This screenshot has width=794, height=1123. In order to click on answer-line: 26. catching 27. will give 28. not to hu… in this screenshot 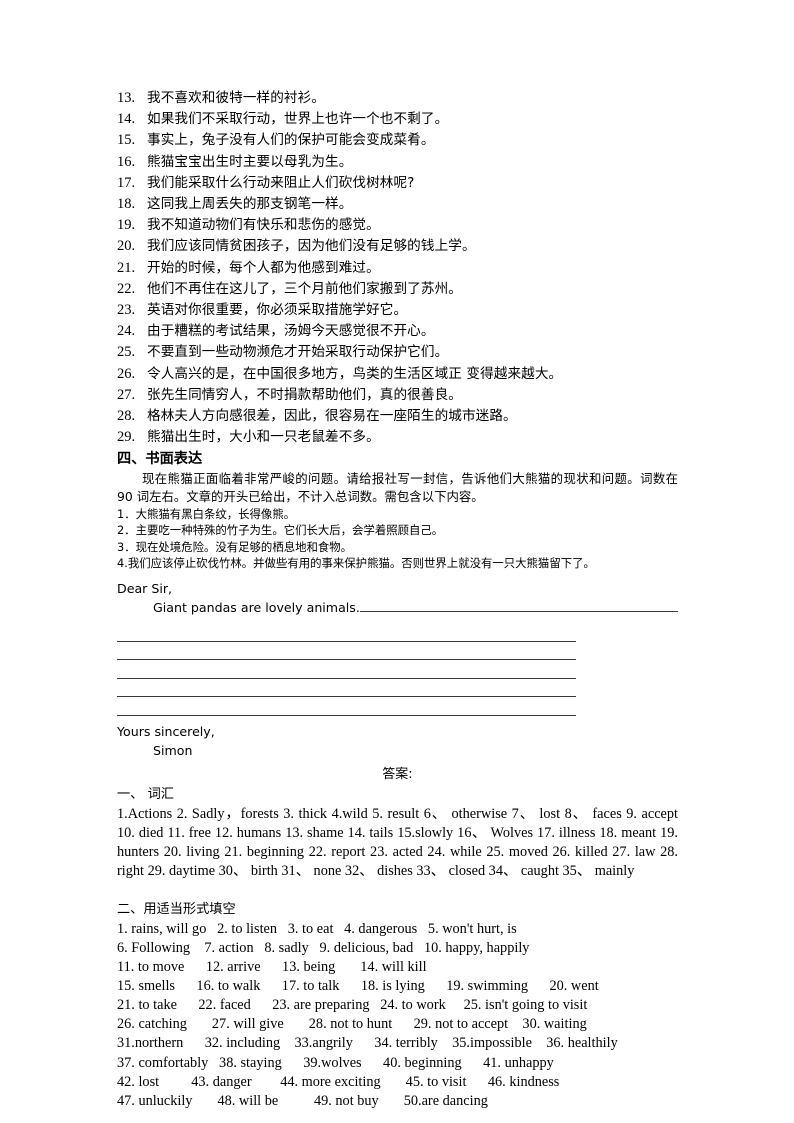, I will do `click(352, 1024)`.